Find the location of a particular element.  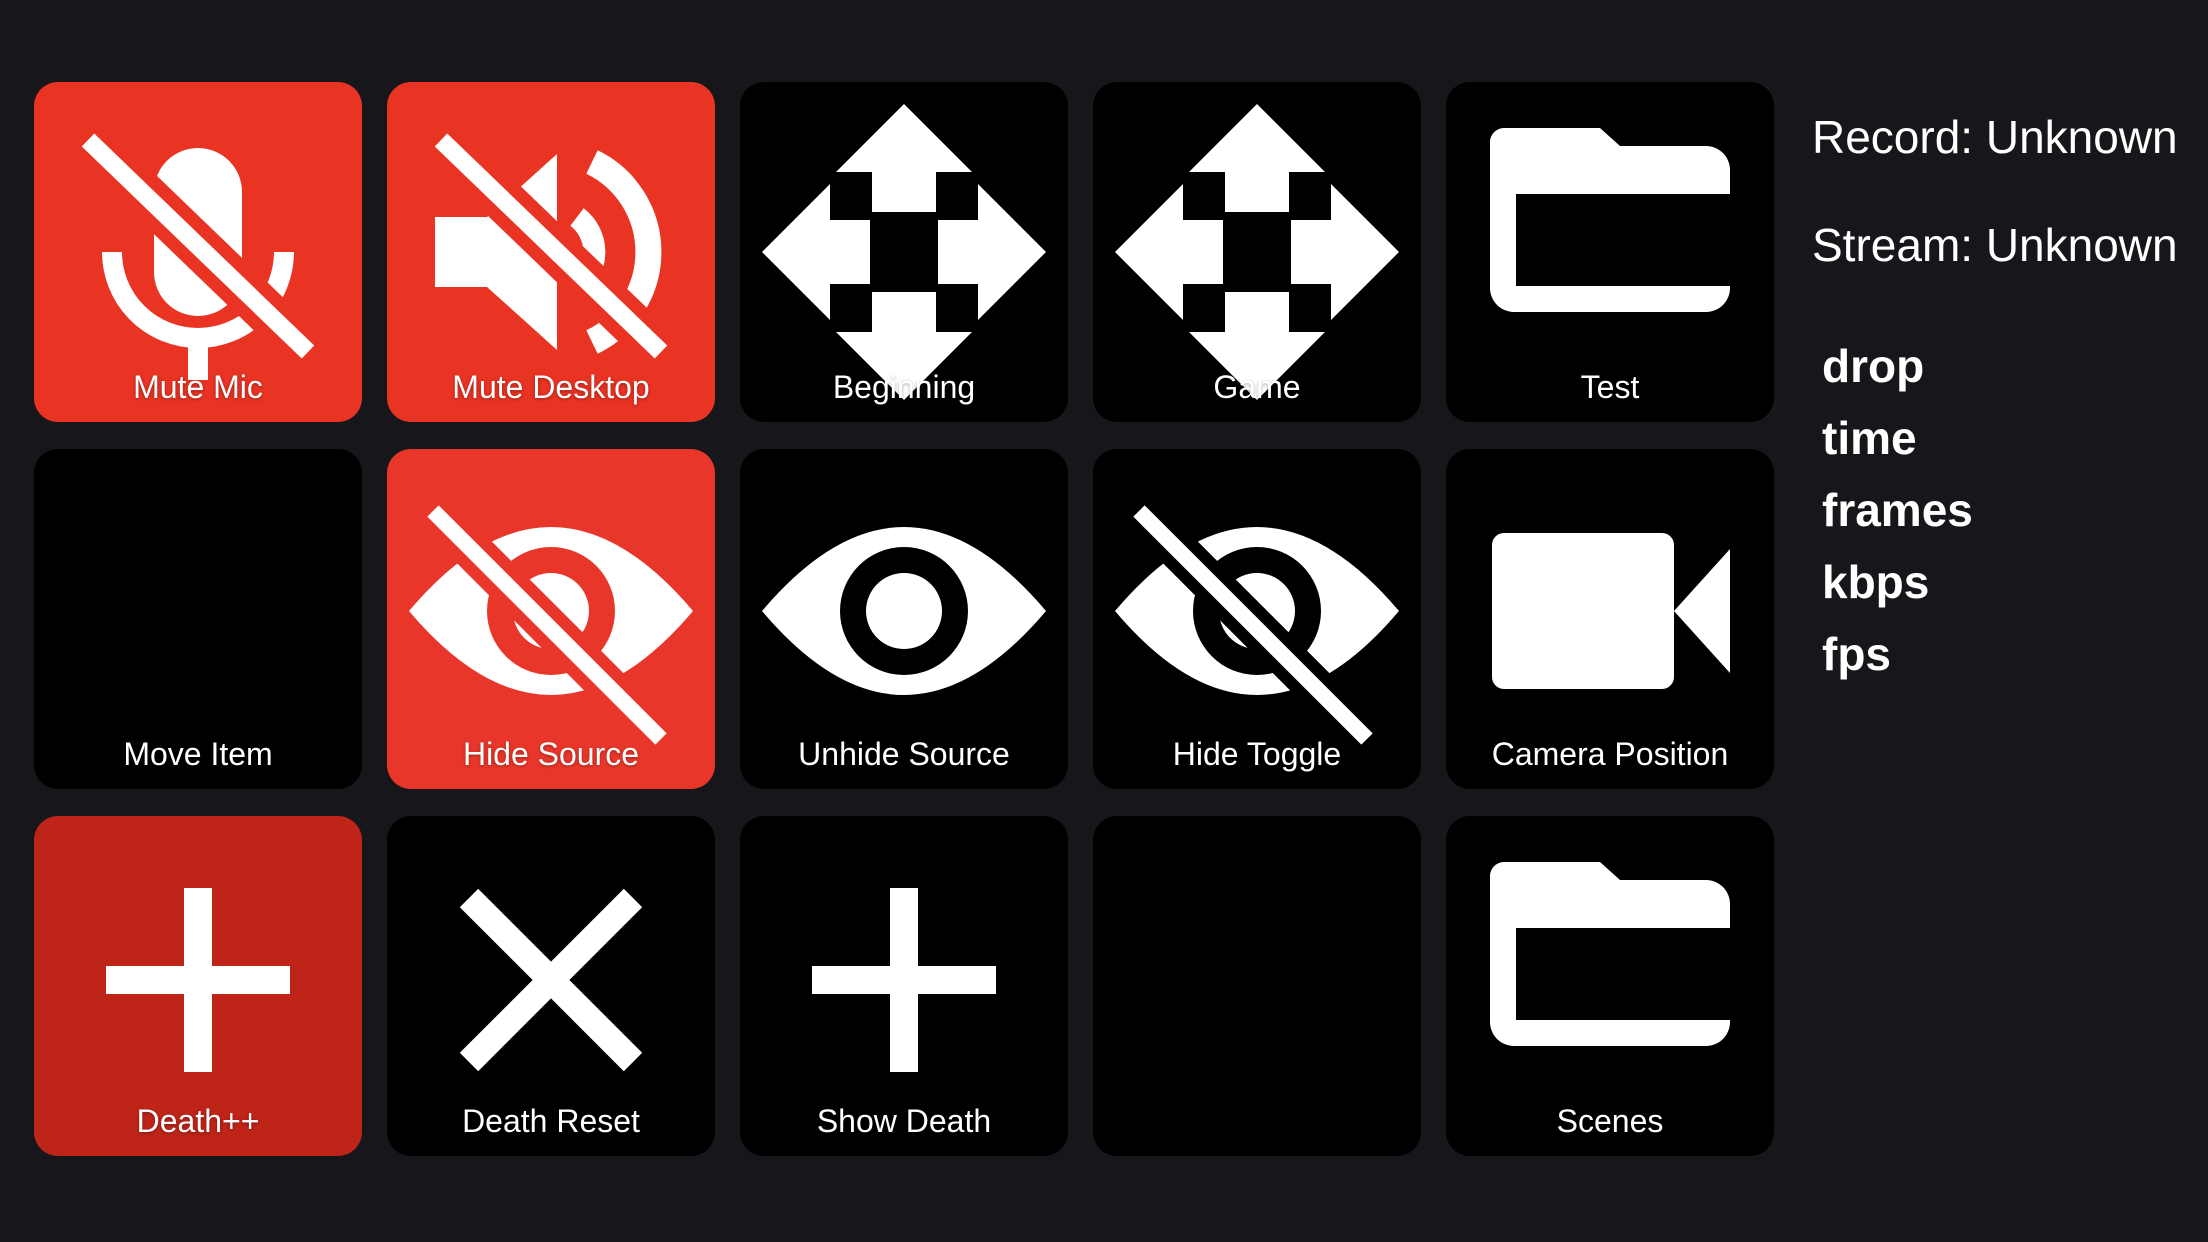

stat-kbps: kbps is located at coordinates (1876, 582).